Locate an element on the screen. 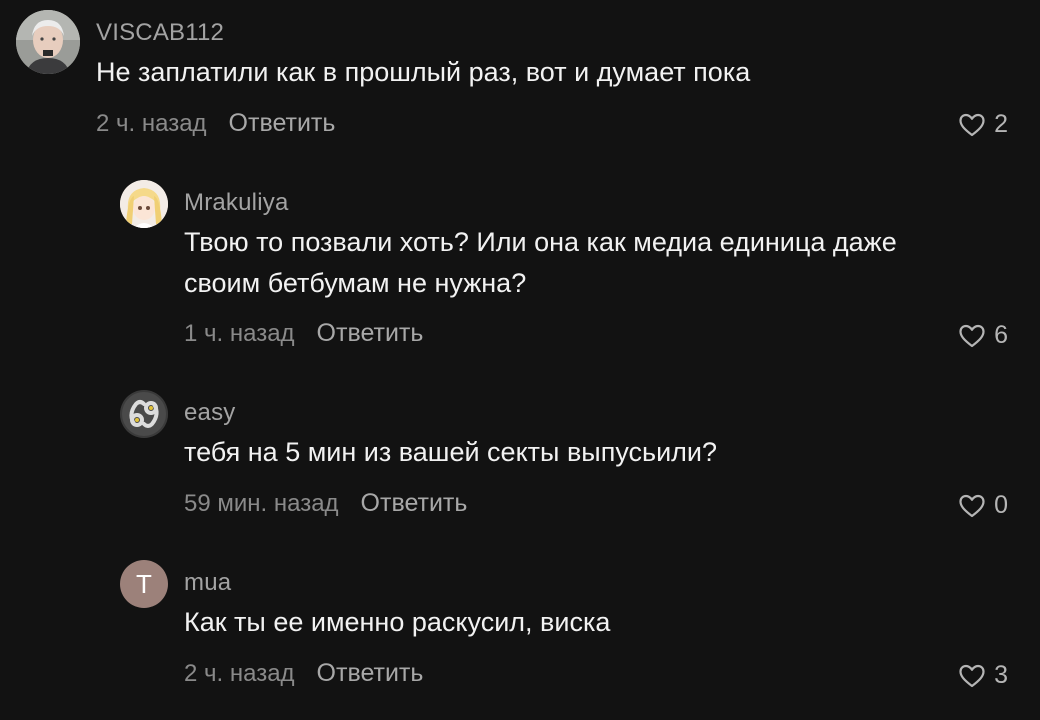 The image size is (1040, 720). anime-avatar-icon is located at coordinates (144, 204).